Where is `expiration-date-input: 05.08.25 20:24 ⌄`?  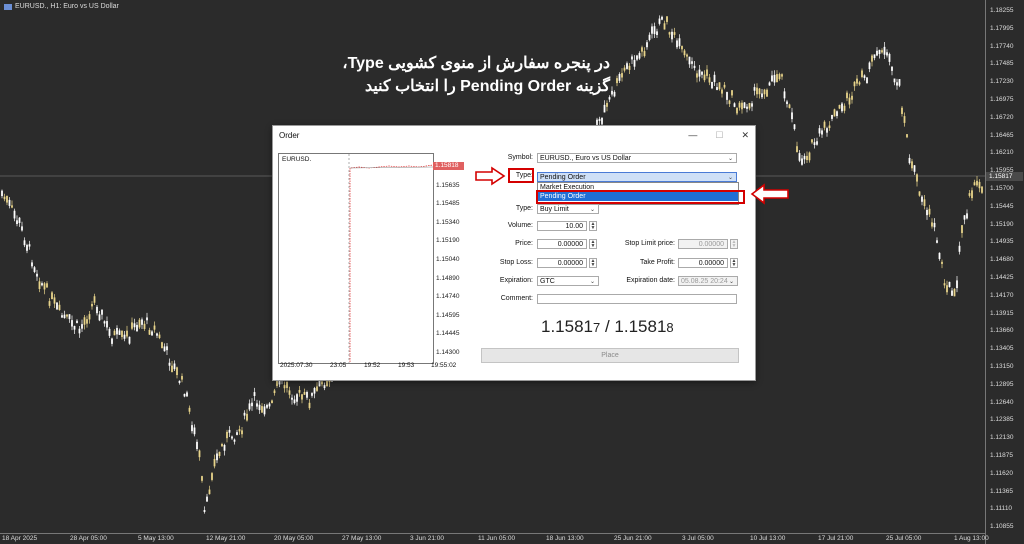 expiration-date-input: 05.08.25 20:24 ⌄ is located at coordinates (708, 281).